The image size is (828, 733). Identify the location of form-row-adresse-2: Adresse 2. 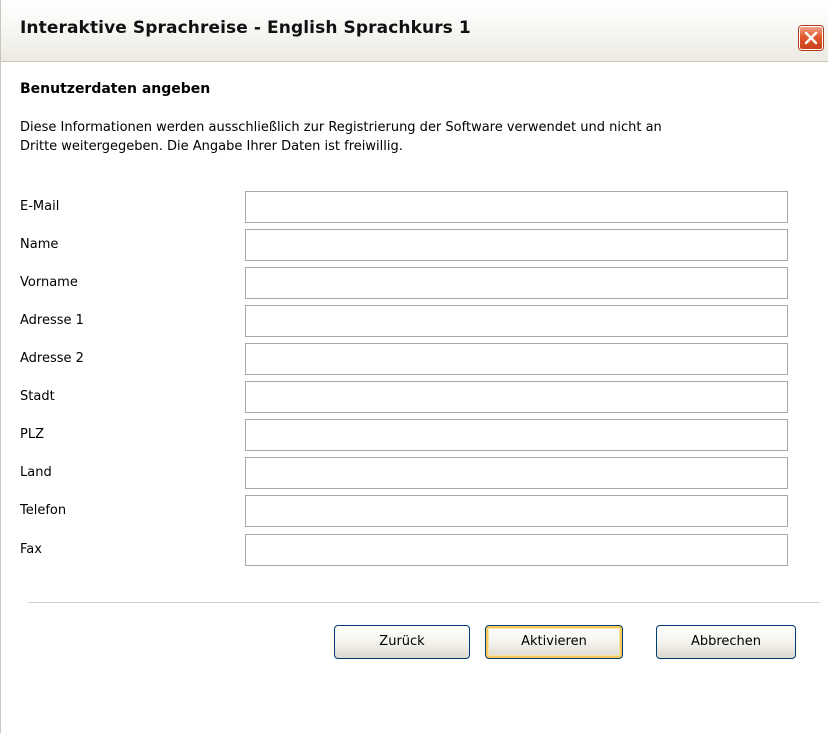
(414, 359).